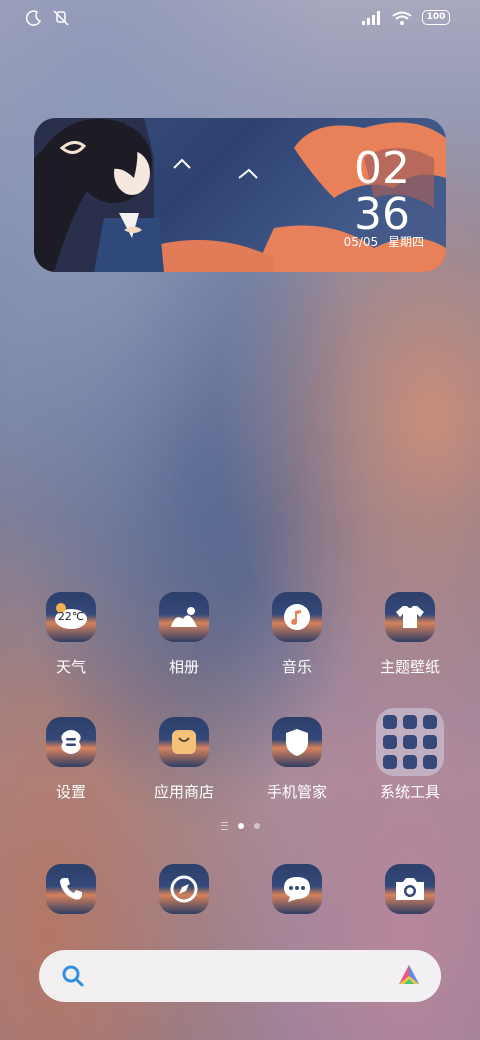 The width and height of the screenshot is (480, 1040). Describe the element at coordinates (297, 742) in the screenshot. I see `security-icon` at that location.